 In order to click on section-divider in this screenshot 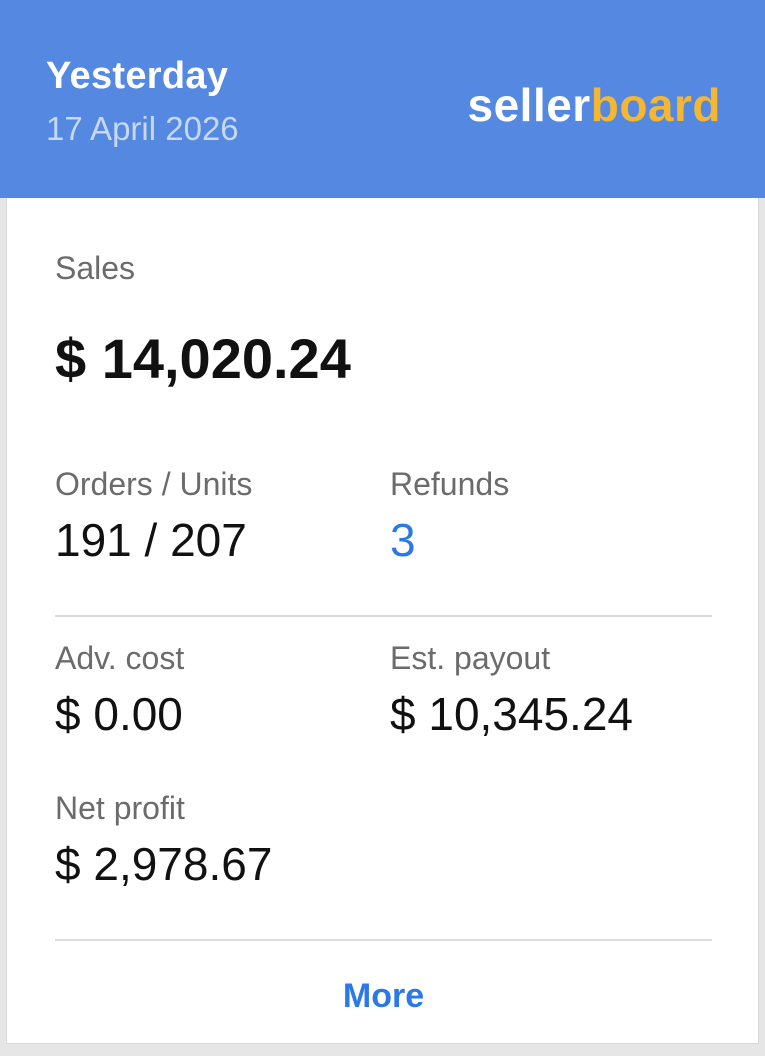, I will do `click(383, 616)`.